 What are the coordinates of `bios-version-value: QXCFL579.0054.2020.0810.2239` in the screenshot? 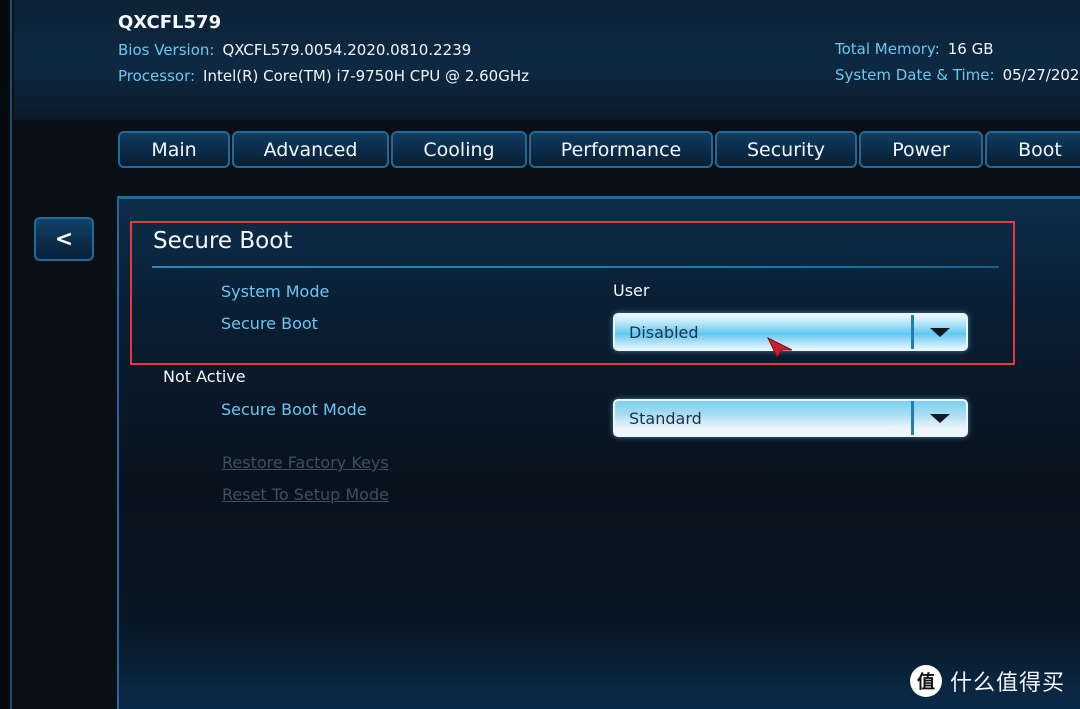 It's located at (347, 50).